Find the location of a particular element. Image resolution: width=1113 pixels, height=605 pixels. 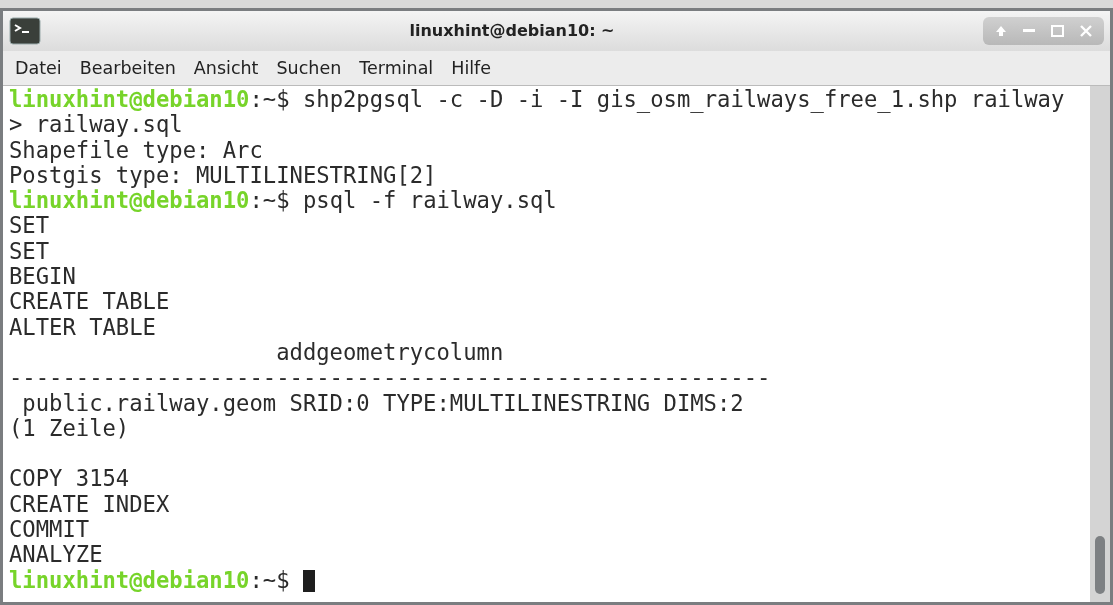

output-line: COPY 3154 is located at coordinates (69, 479).